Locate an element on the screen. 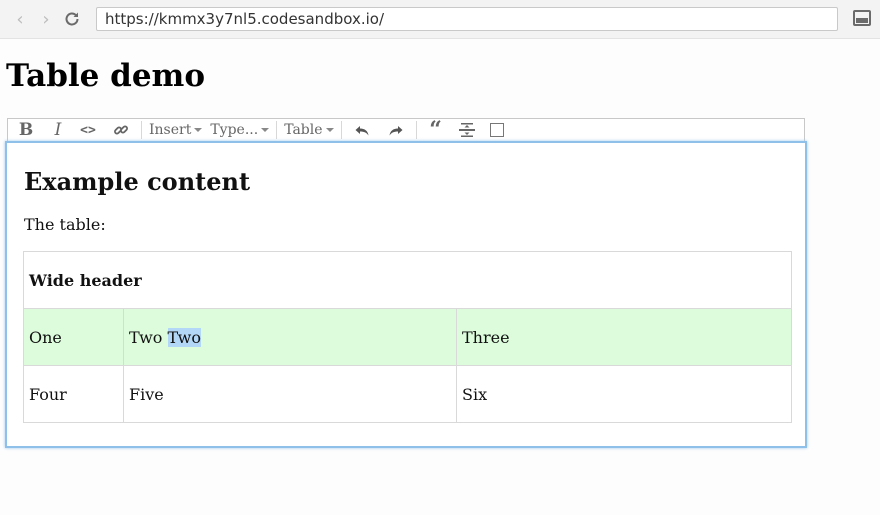 The height and width of the screenshot is (515, 880). editor-menubar: B I <> Insert Type... Table “ is located at coordinates (406, 130).